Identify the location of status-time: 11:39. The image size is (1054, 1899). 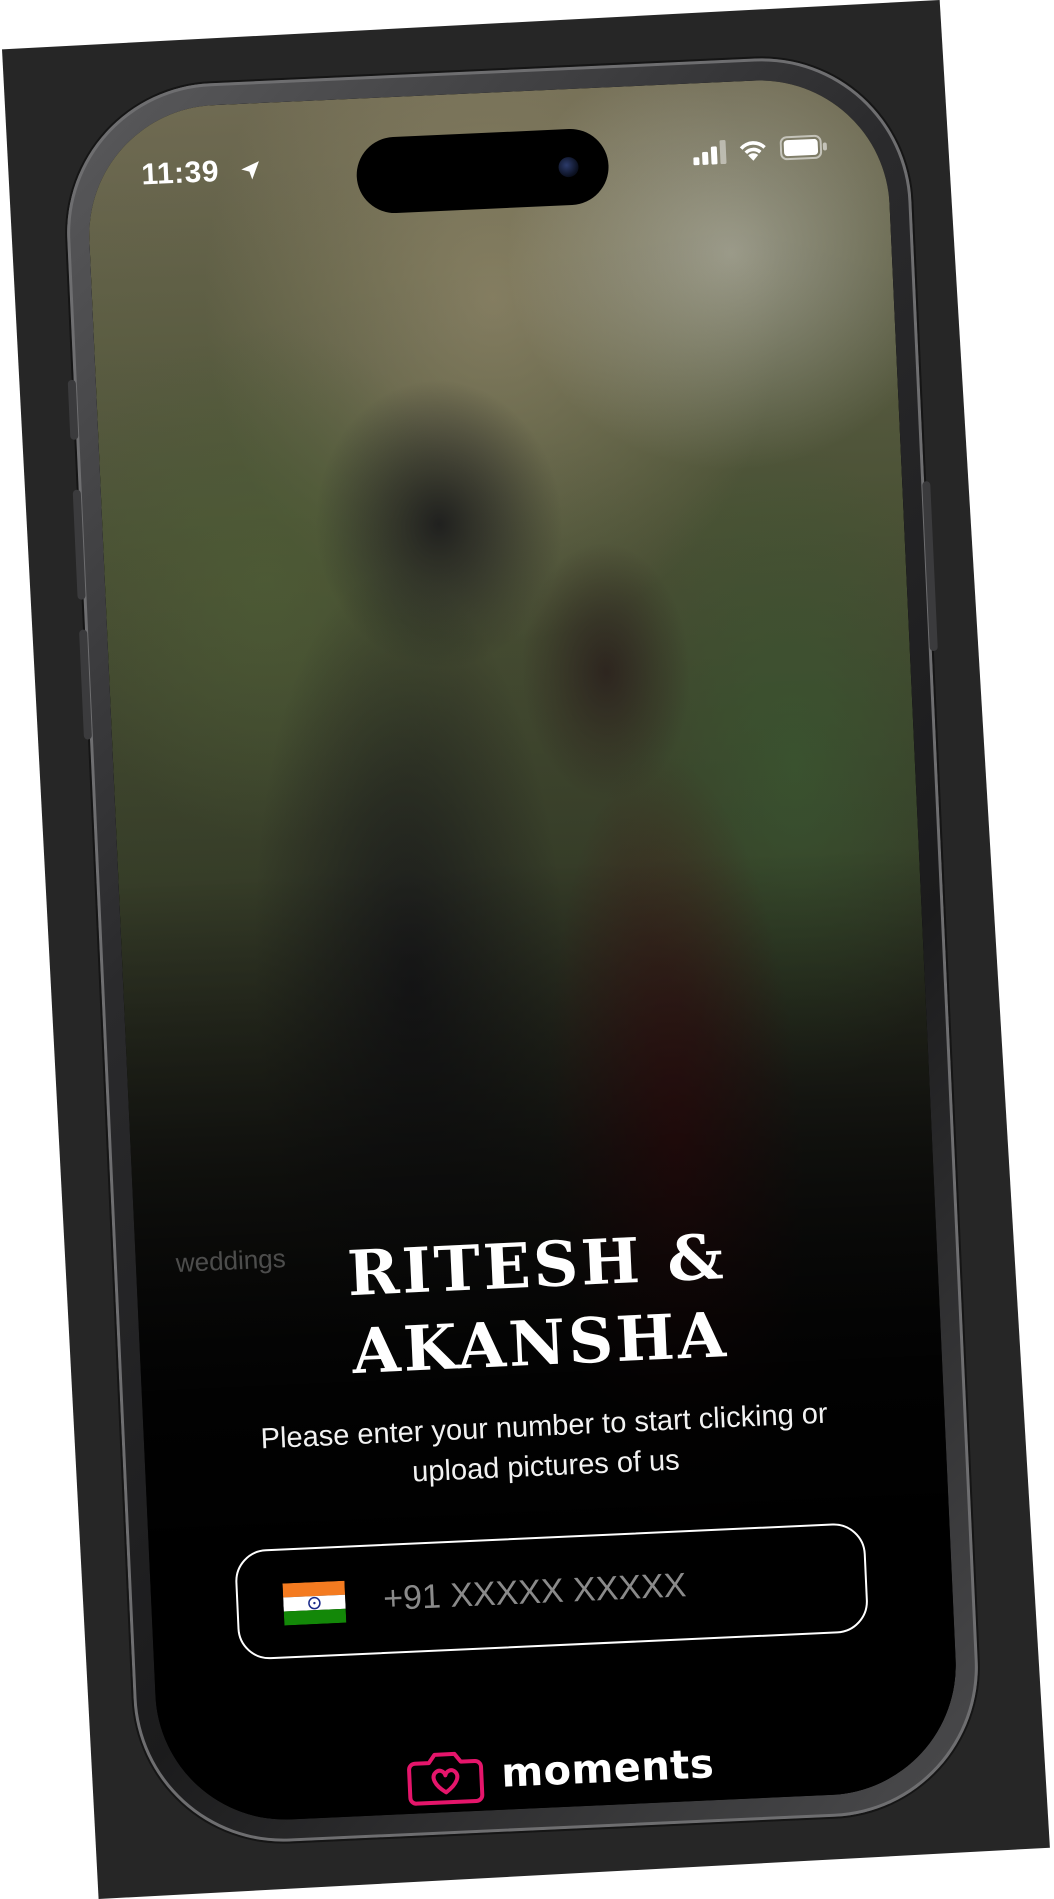
(180, 173).